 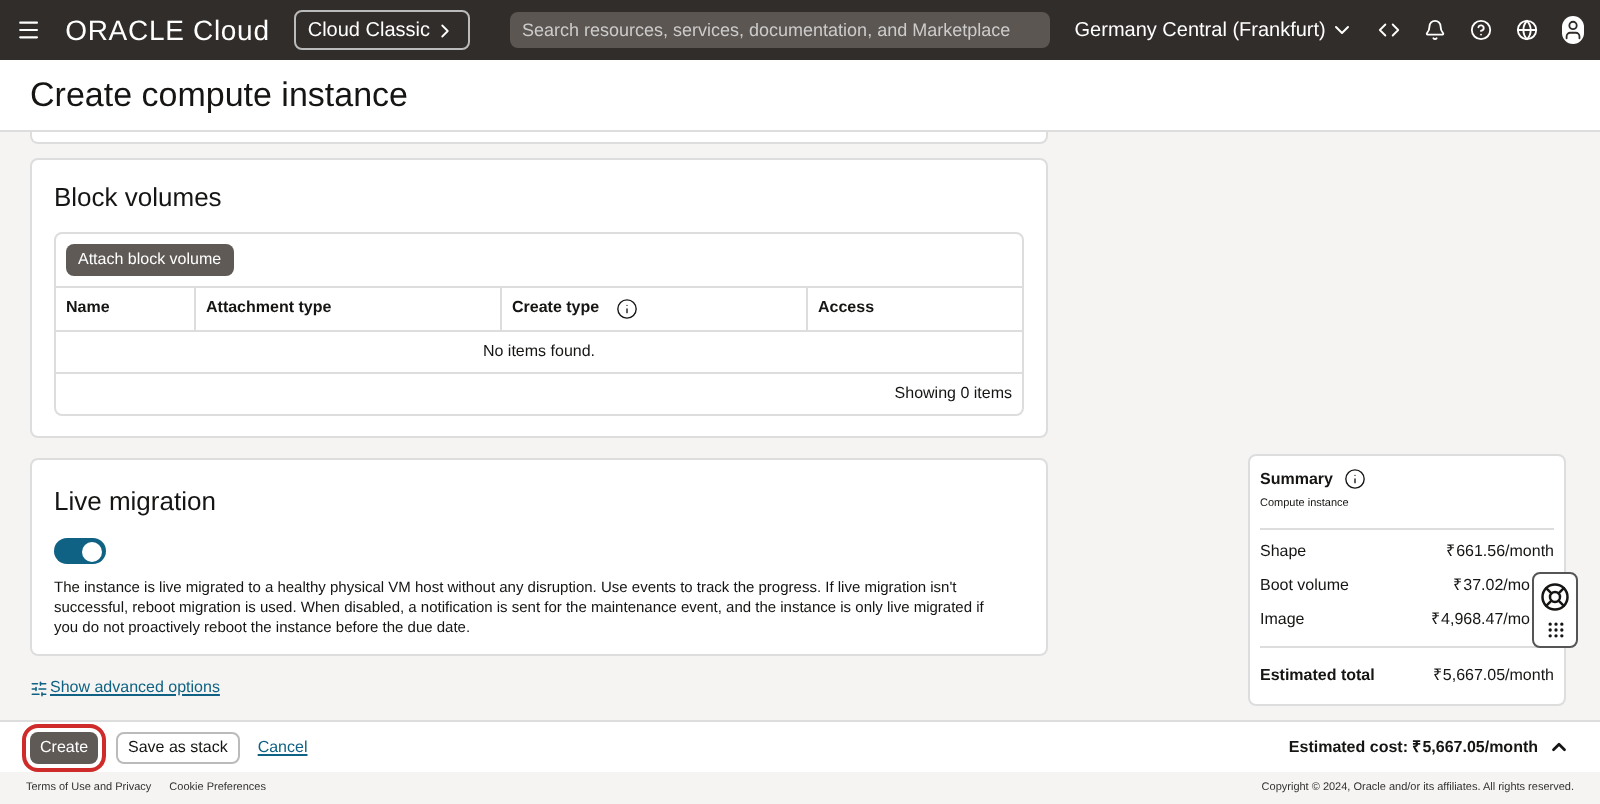 What do you see at coordinates (39, 688) in the screenshot?
I see `options-icon` at bounding box center [39, 688].